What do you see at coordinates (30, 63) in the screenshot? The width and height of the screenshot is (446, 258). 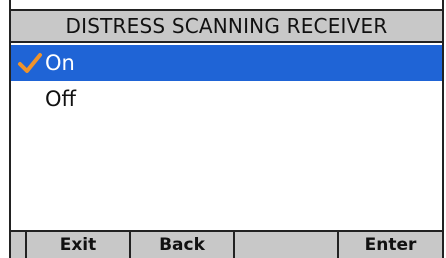 I see `checkmark-icon` at bounding box center [30, 63].